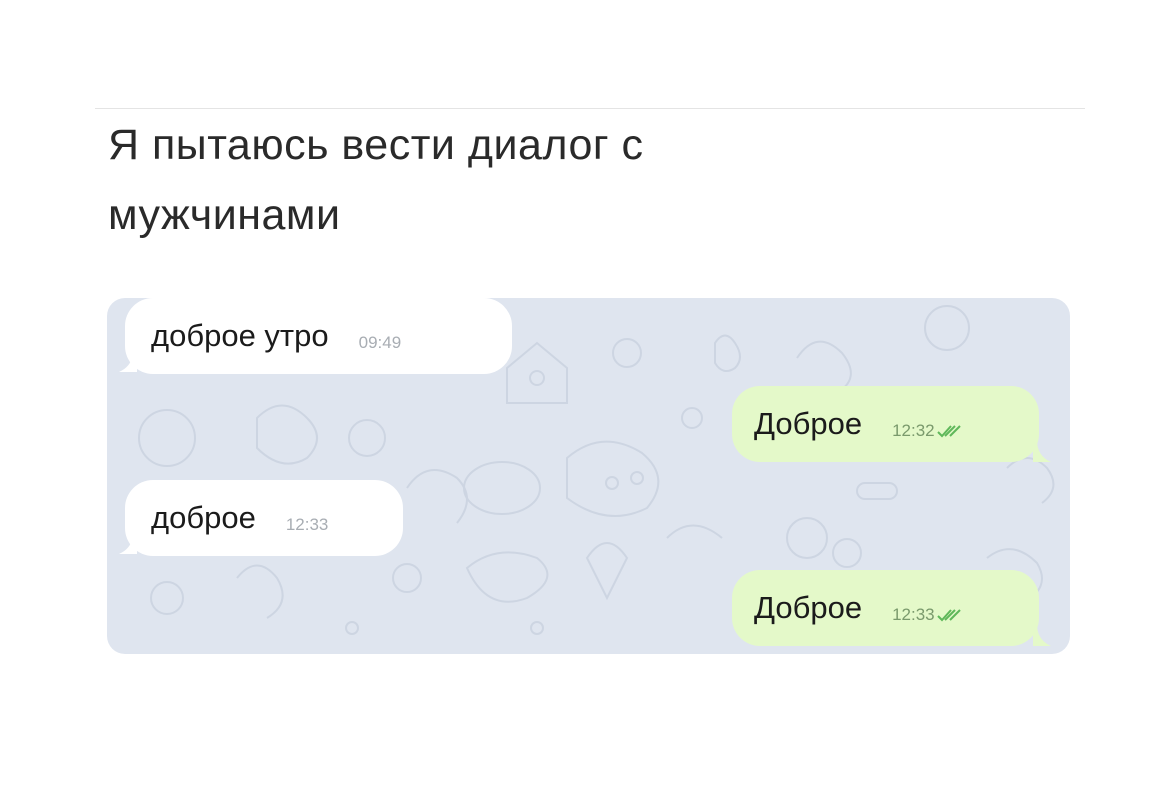 The image size is (1170, 789). I want to click on message-incoming-1: доброе утро 09:49, so click(318, 336).